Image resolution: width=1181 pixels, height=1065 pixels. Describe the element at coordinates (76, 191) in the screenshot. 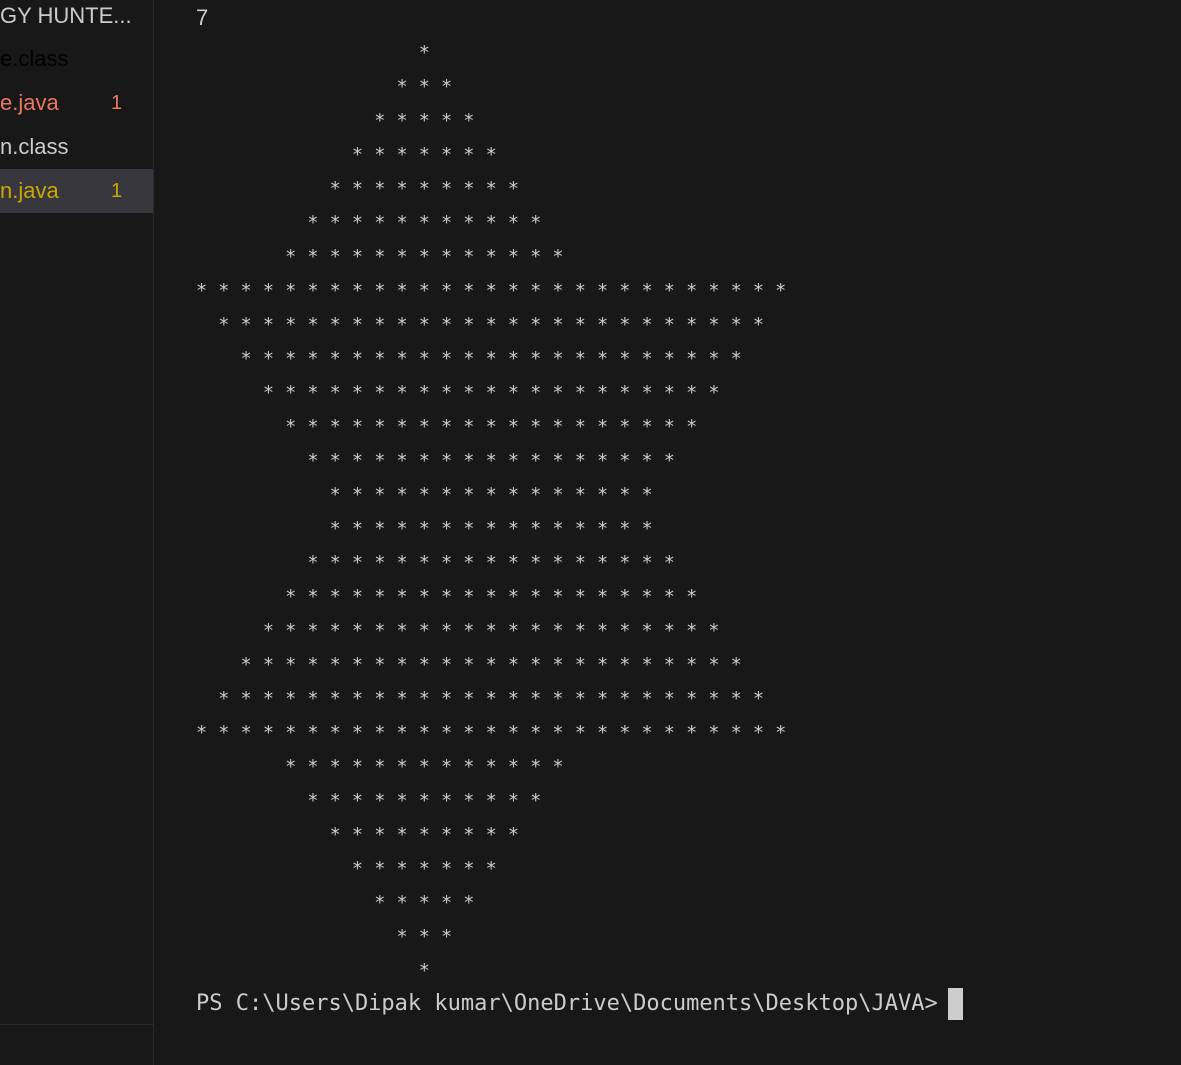

I see `explorer-file-item-selected: n.java 1` at that location.